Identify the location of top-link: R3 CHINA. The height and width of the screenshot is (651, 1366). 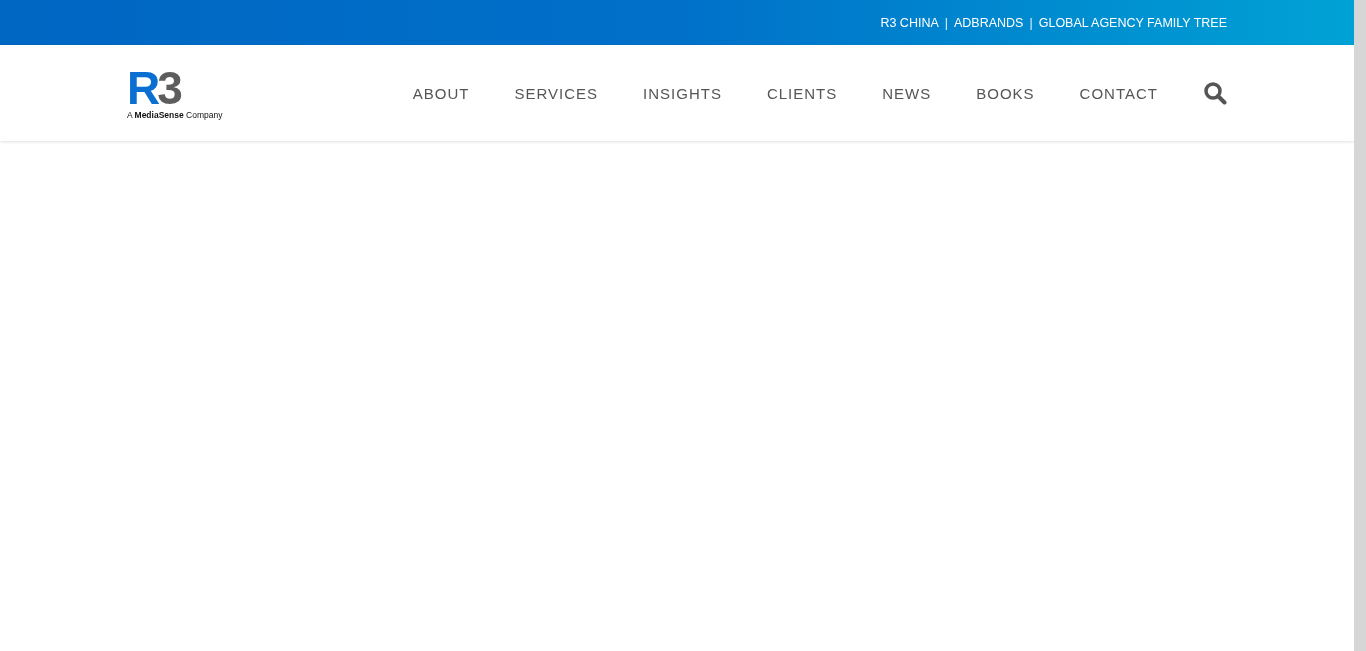
(909, 22).